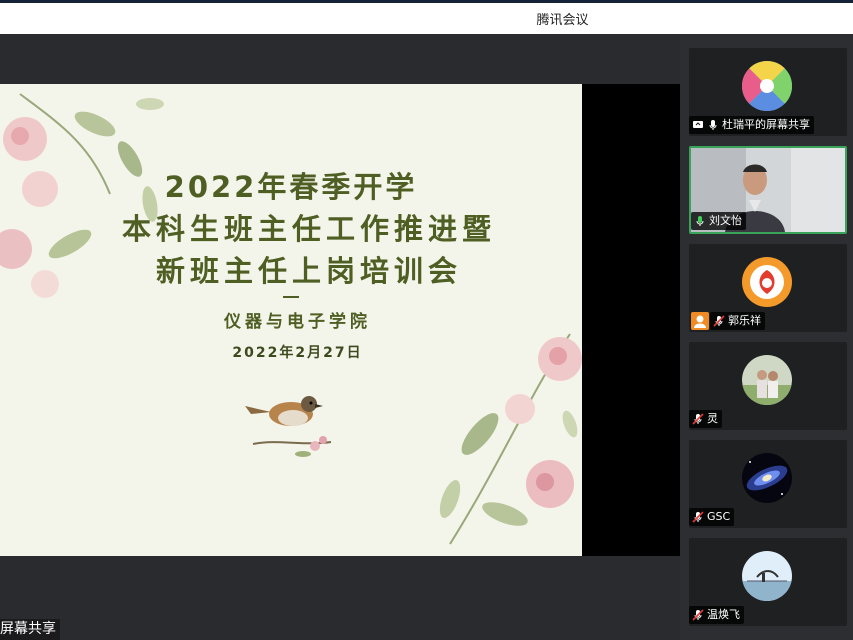  Describe the element at coordinates (768, 190) in the screenshot. I see `participant-tile-speaking: 刘文怡` at that location.